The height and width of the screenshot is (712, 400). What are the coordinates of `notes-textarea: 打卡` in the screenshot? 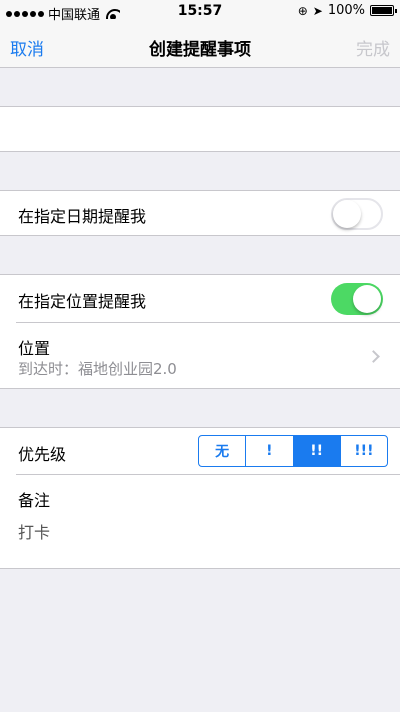 It's located at (34, 531).